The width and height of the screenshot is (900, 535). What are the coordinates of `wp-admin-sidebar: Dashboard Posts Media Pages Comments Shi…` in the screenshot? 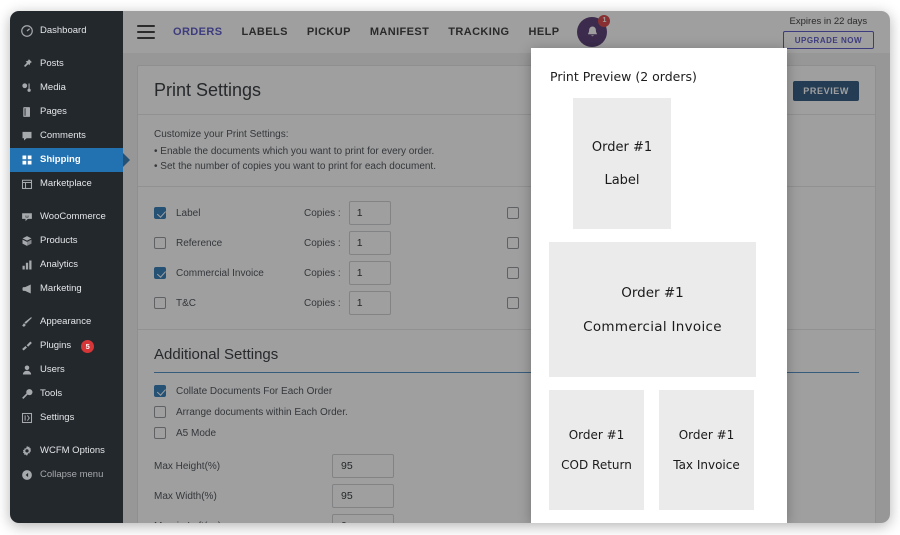 It's located at (66, 267).